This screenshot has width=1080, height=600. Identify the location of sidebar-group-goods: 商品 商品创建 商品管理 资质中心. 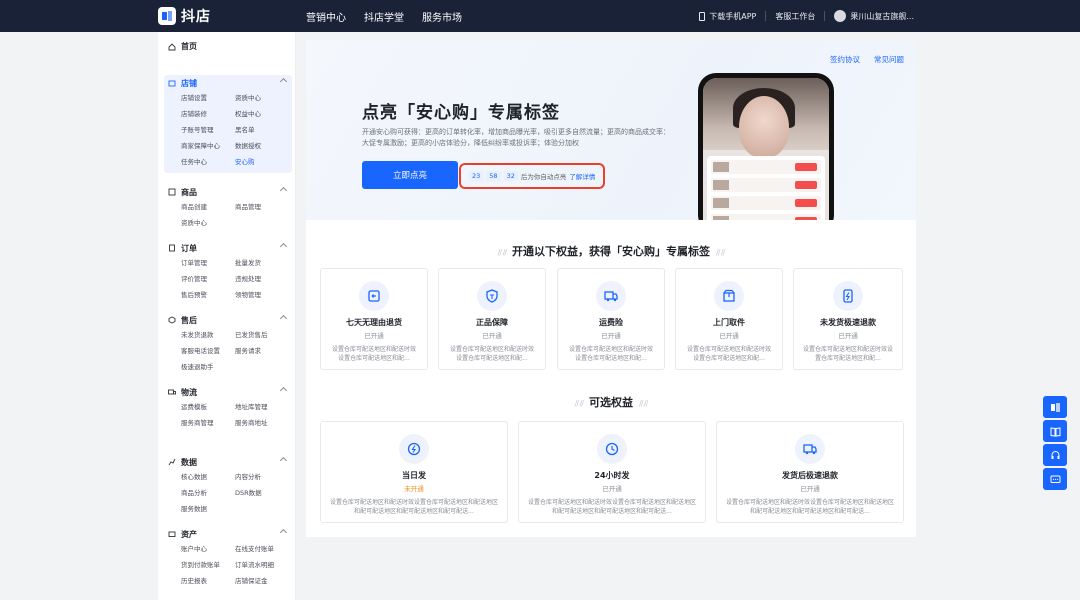
(228, 206).